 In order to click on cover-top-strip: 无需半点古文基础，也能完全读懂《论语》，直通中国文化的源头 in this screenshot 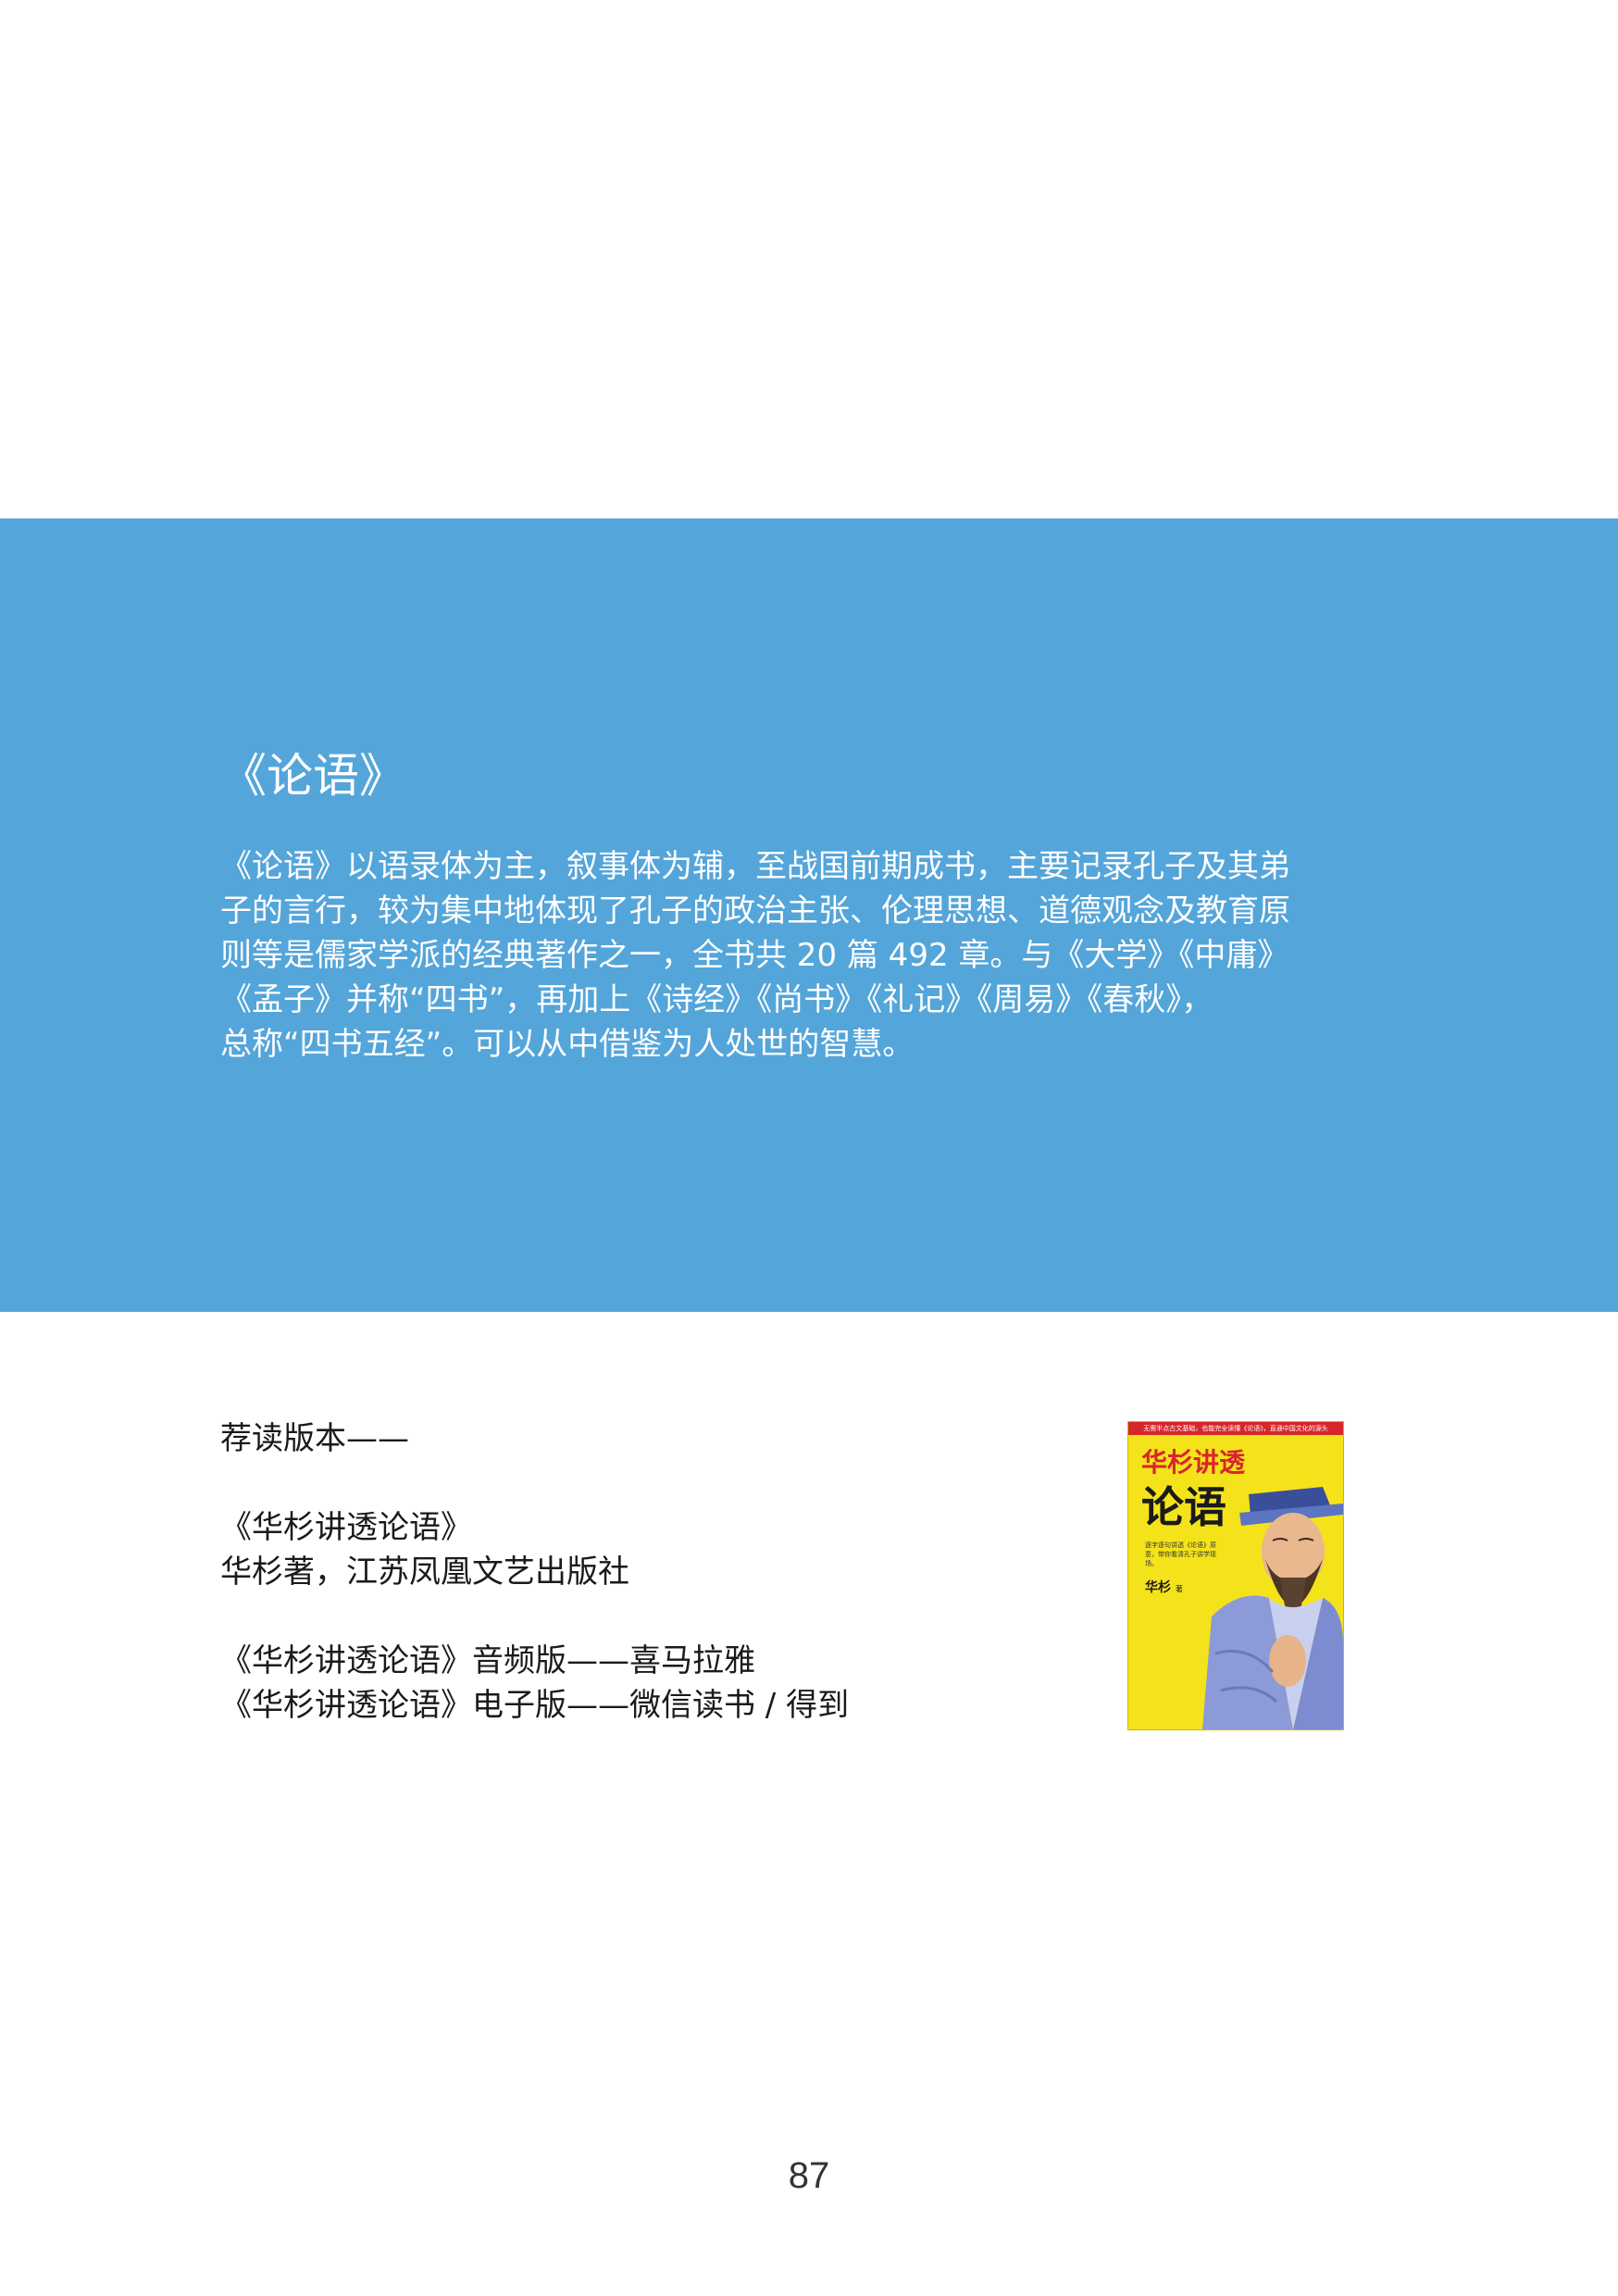, I will do `click(1235, 1428)`.